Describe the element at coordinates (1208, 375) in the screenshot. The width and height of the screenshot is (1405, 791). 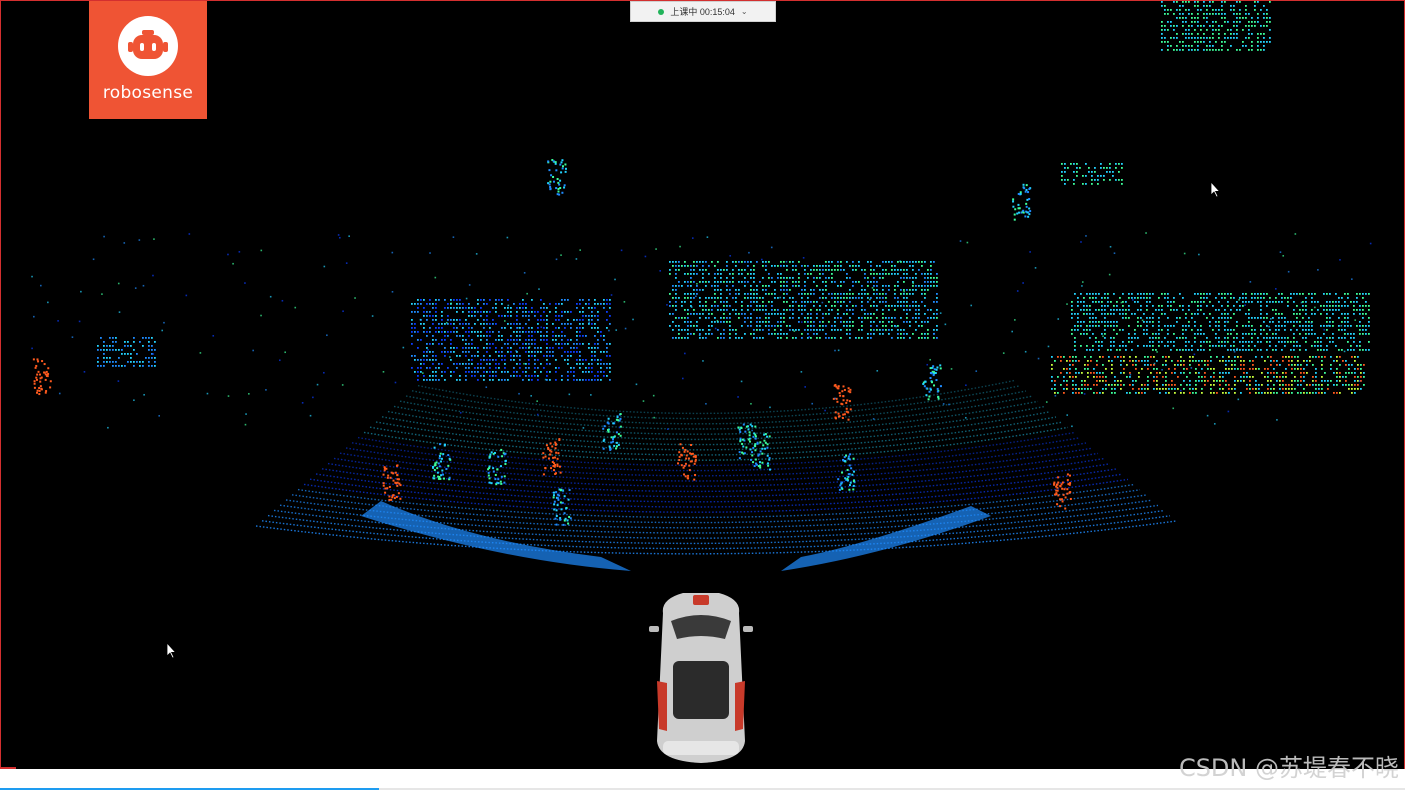
I see `vehicle-point-cloud-right` at that location.